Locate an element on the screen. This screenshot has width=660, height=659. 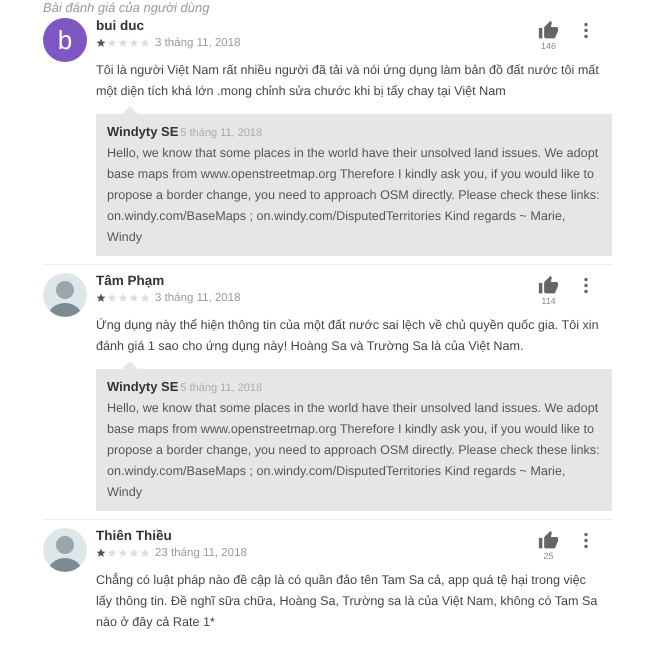
review-text: Tôi là người Việt Nam rất nhiều người đã tải và nói ứng dụng làm bản đồ đất nước tôi mất một diện tích khá lớn .mong chỉnh sửa chước khi bị tẩy chay tại Việt Nam is located at coordinates (348, 81).